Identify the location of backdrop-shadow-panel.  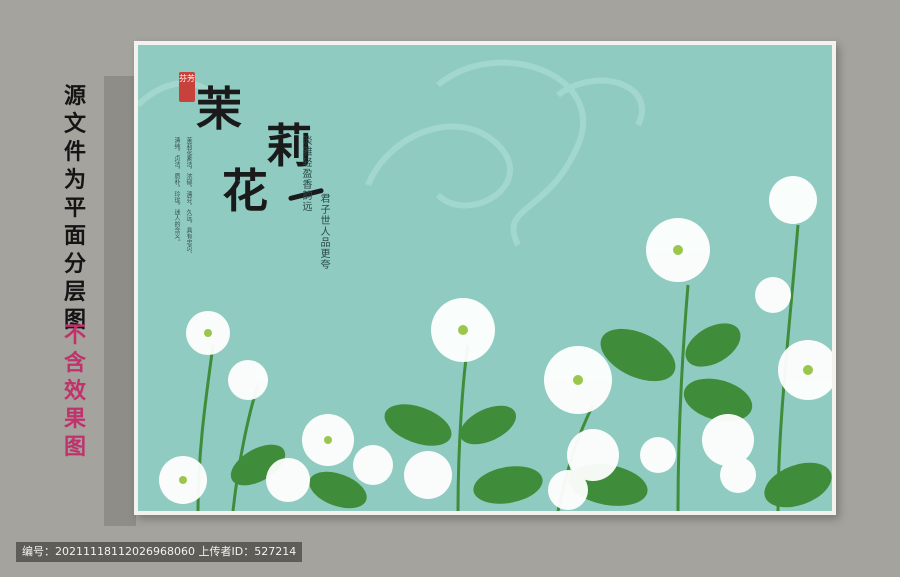
(120, 301).